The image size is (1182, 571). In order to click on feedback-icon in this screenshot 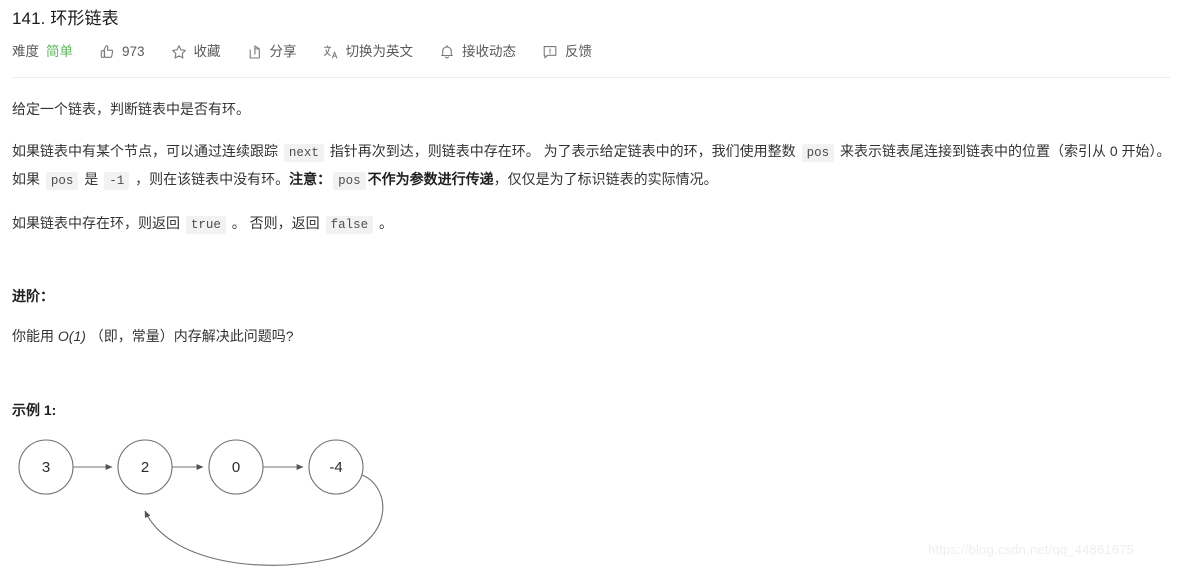, I will do `click(550, 52)`.